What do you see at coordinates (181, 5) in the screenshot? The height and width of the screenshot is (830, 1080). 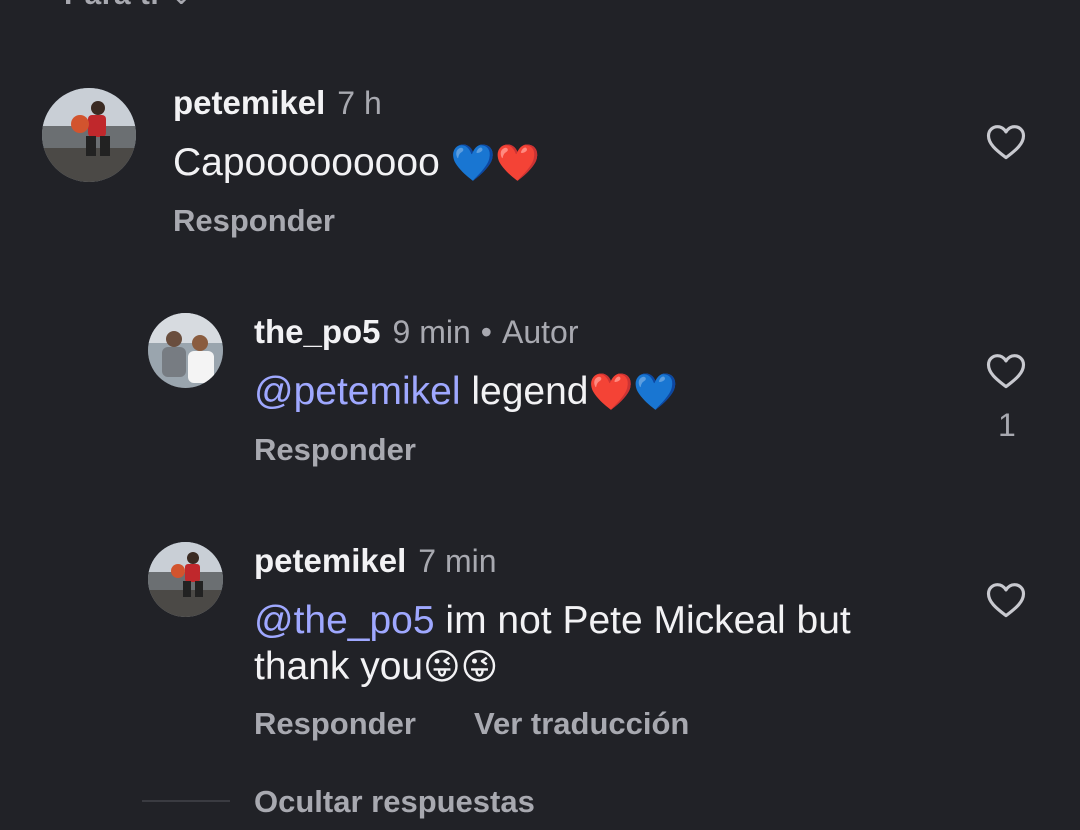 I see `chevron-down-icon: ⌄` at bounding box center [181, 5].